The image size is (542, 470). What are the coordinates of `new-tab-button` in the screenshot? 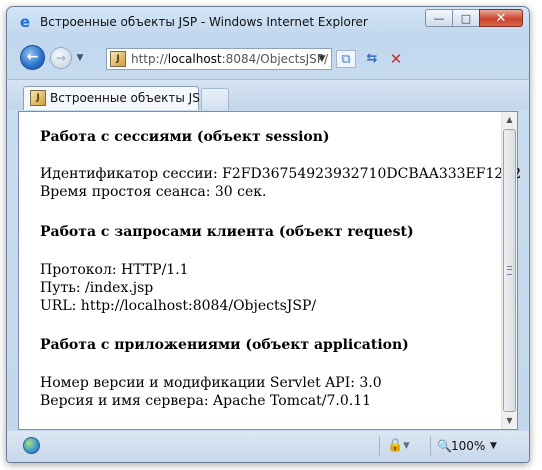 It's located at (215, 99).